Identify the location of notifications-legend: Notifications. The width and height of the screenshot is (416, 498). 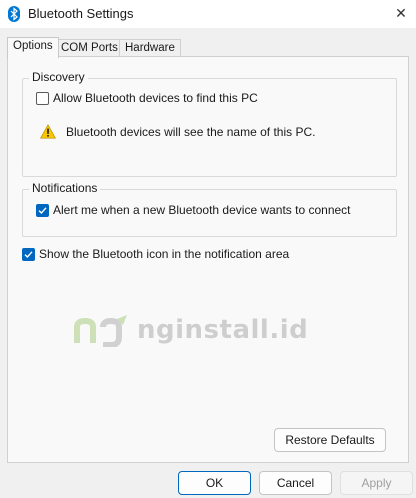
(65, 188).